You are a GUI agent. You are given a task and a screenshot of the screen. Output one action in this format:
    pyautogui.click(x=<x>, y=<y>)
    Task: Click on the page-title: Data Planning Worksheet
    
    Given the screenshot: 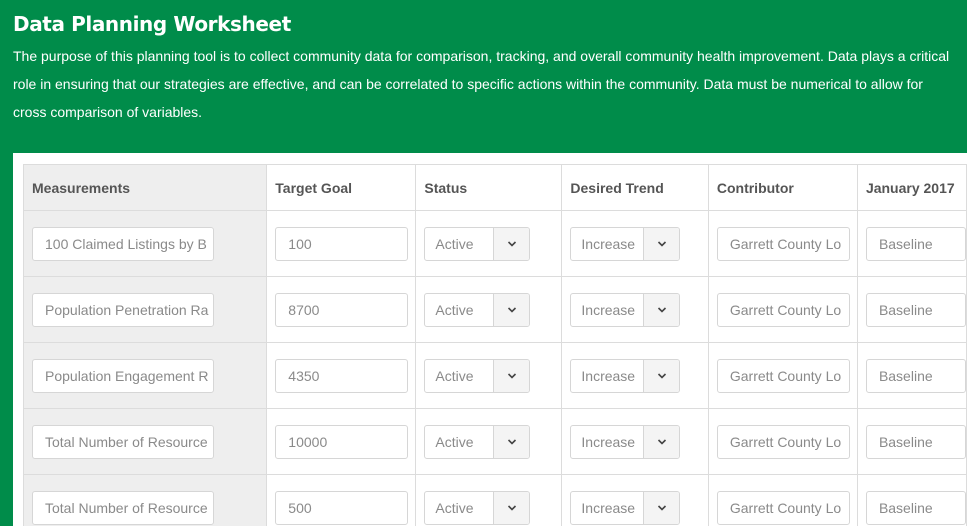 What is the action you would take?
    pyautogui.click(x=152, y=24)
    